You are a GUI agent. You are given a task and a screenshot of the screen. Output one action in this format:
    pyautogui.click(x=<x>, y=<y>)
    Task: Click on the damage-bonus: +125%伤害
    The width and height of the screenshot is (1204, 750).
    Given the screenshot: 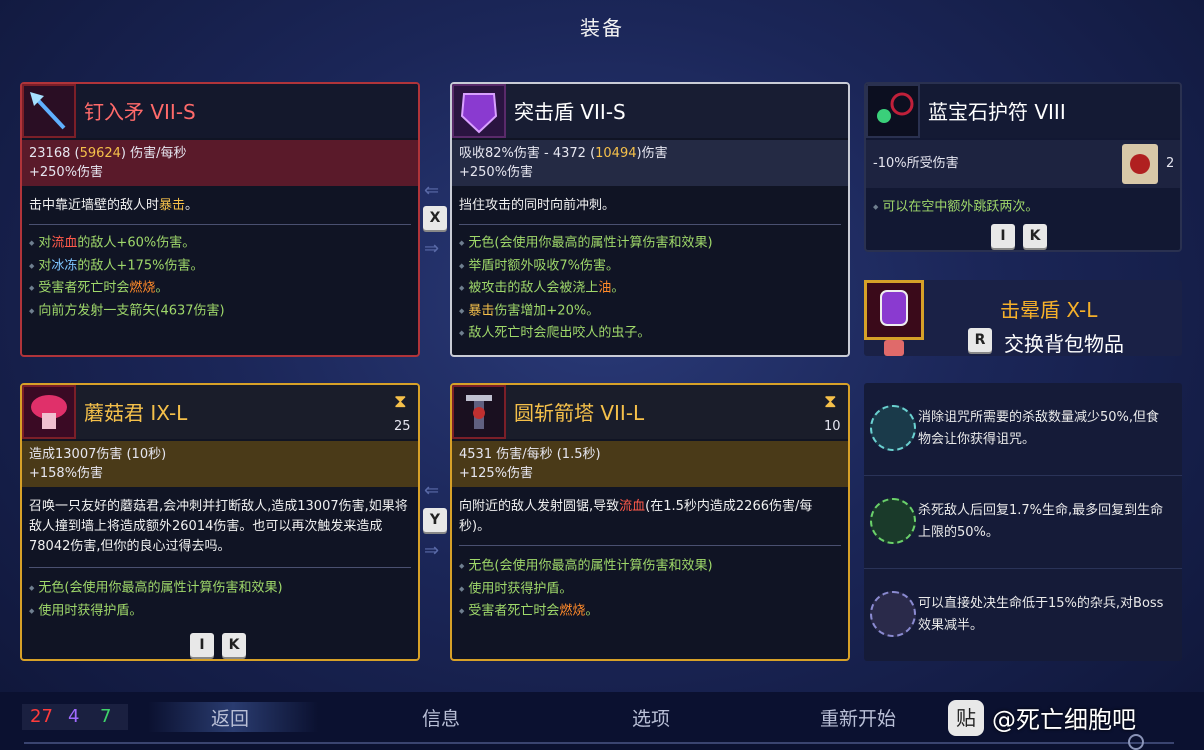 What is the action you would take?
    pyautogui.click(x=496, y=473)
    